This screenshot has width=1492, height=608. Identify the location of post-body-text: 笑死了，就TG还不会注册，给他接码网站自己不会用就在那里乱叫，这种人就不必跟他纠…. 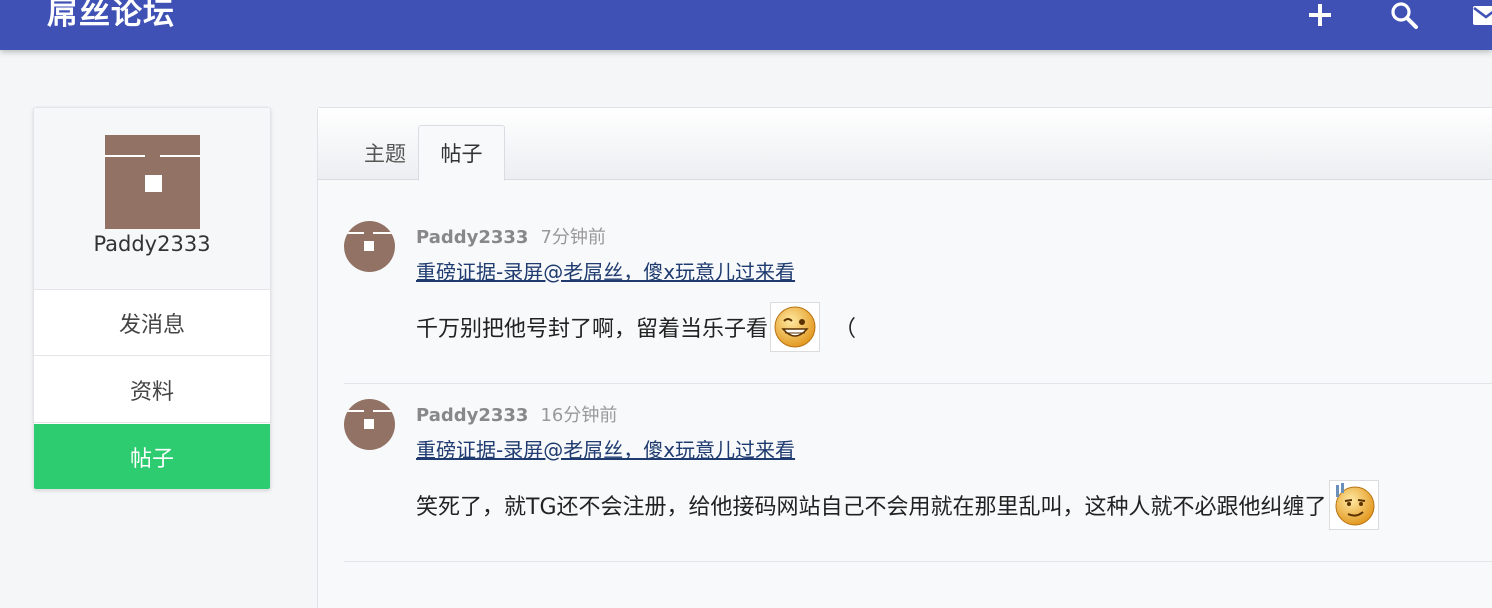
(871, 507).